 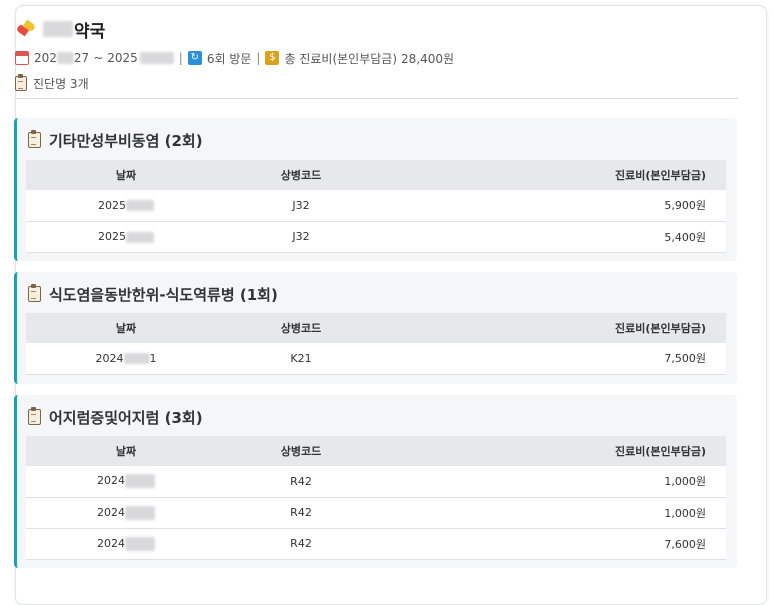 I want to click on total-label: 총 진료비(본인부담금), so click(x=341, y=58).